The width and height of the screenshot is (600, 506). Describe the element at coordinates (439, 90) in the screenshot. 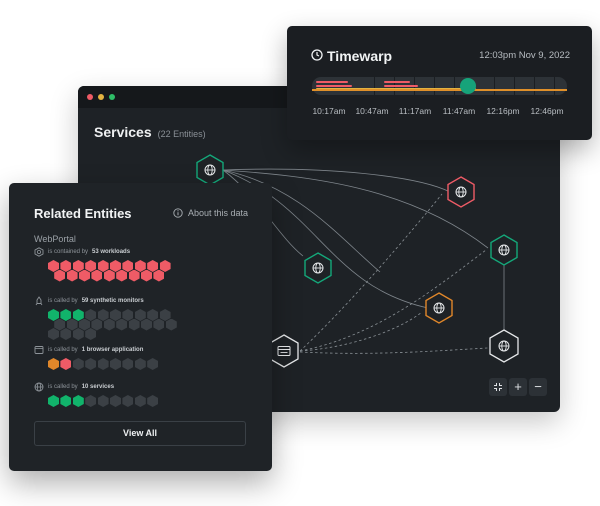

I see `timewarp-baseline` at that location.